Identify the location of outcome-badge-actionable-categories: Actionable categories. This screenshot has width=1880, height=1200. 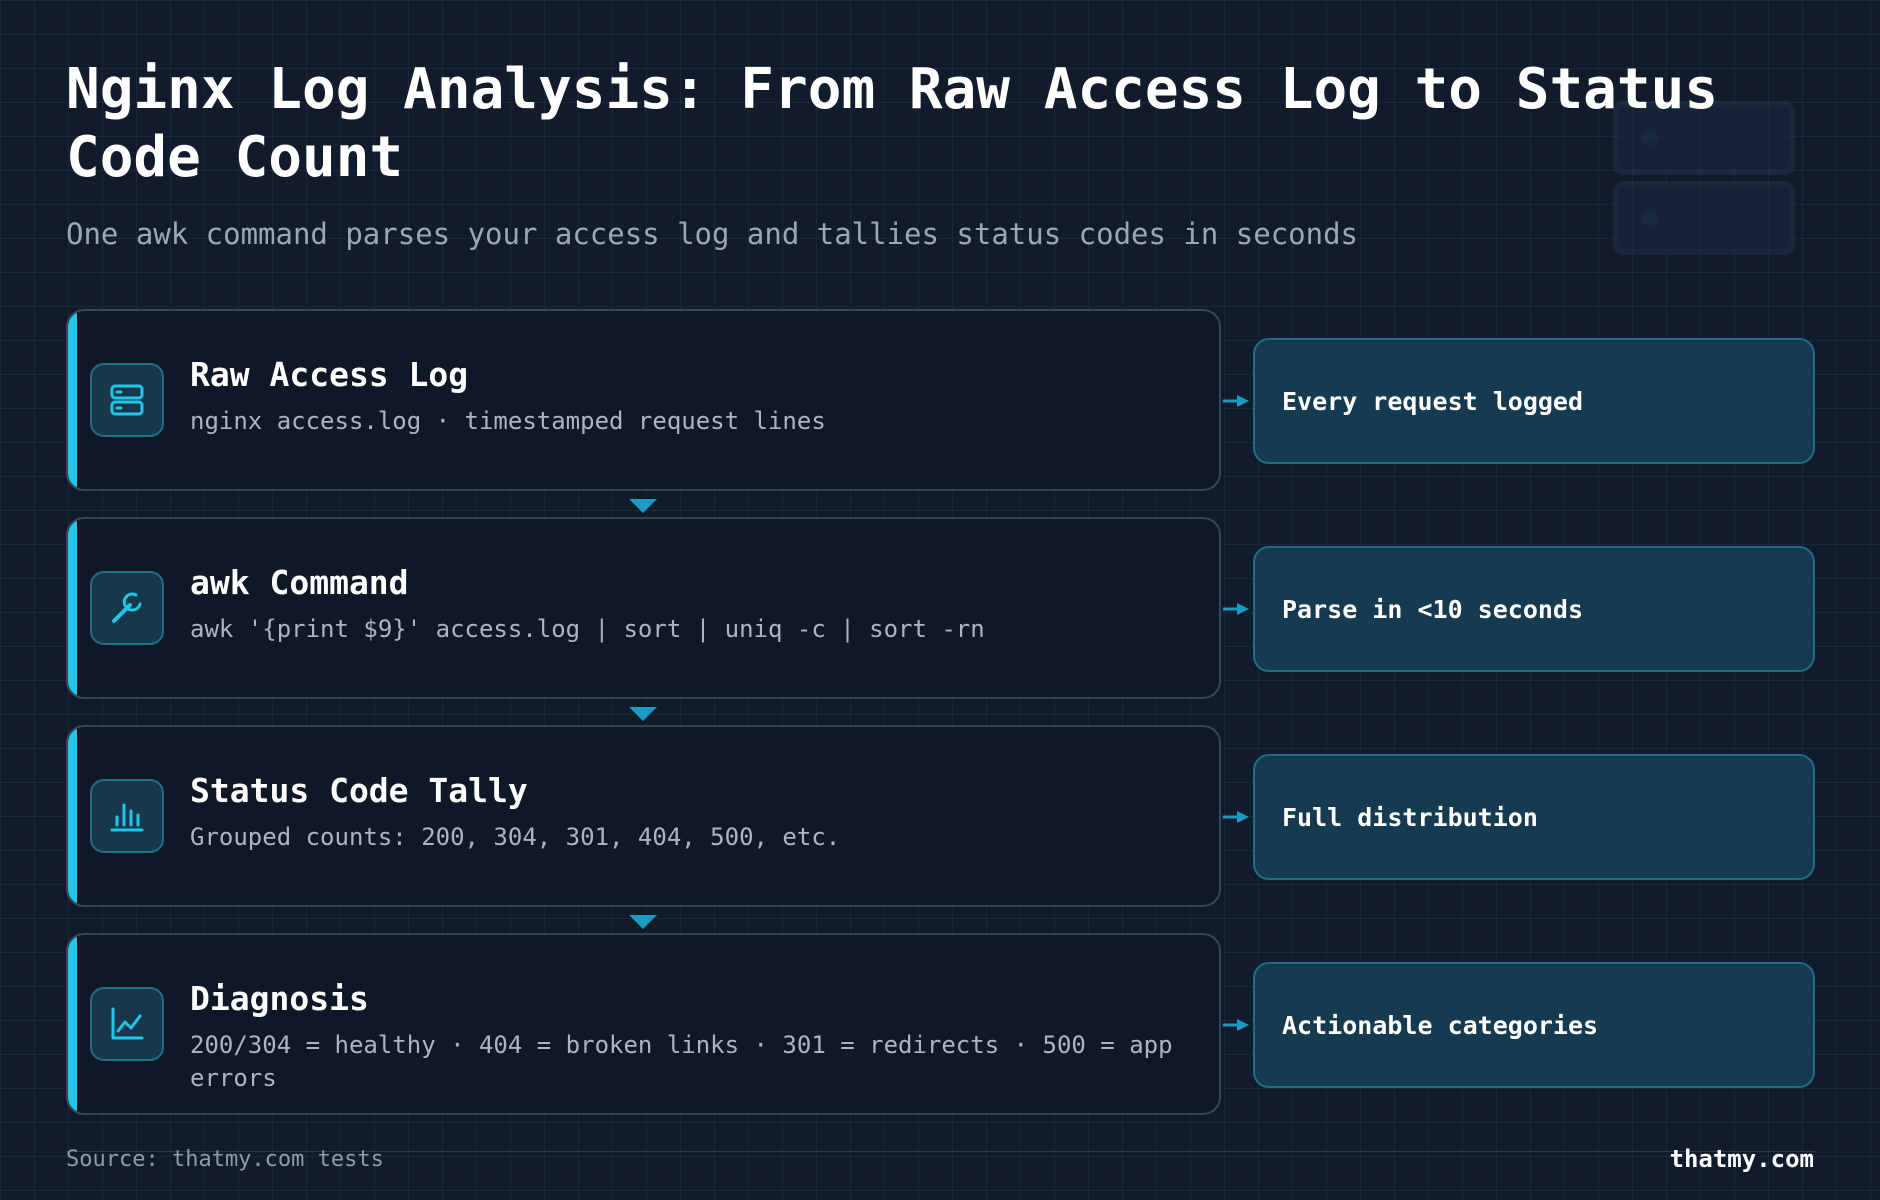
(1534, 1025).